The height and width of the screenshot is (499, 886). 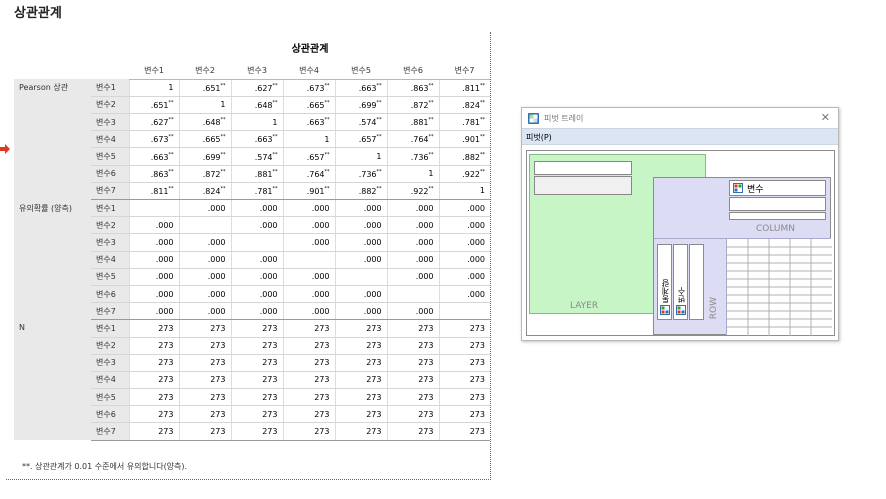 What do you see at coordinates (256, 156) in the screenshot?
I see `table-cell: .574**` at bounding box center [256, 156].